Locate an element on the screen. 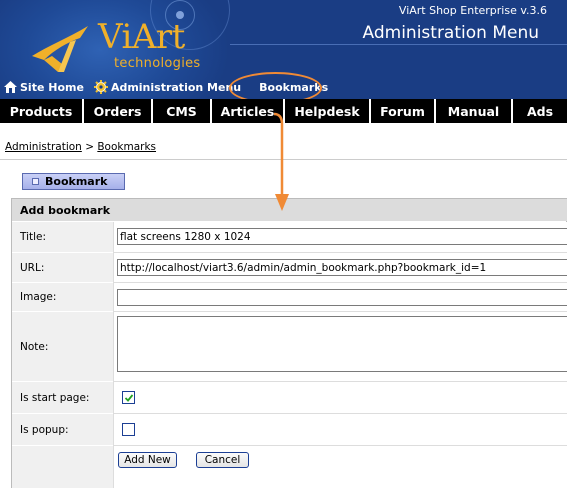 The image size is (567, 488). title-label: Title: is located at coordinates (62, 237).